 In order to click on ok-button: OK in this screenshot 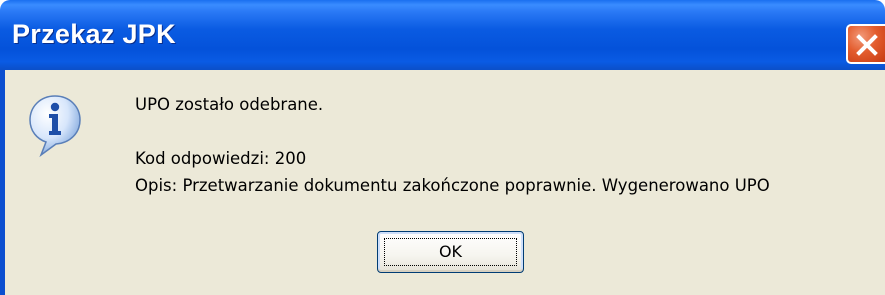, I will do `click(450, 252)`.